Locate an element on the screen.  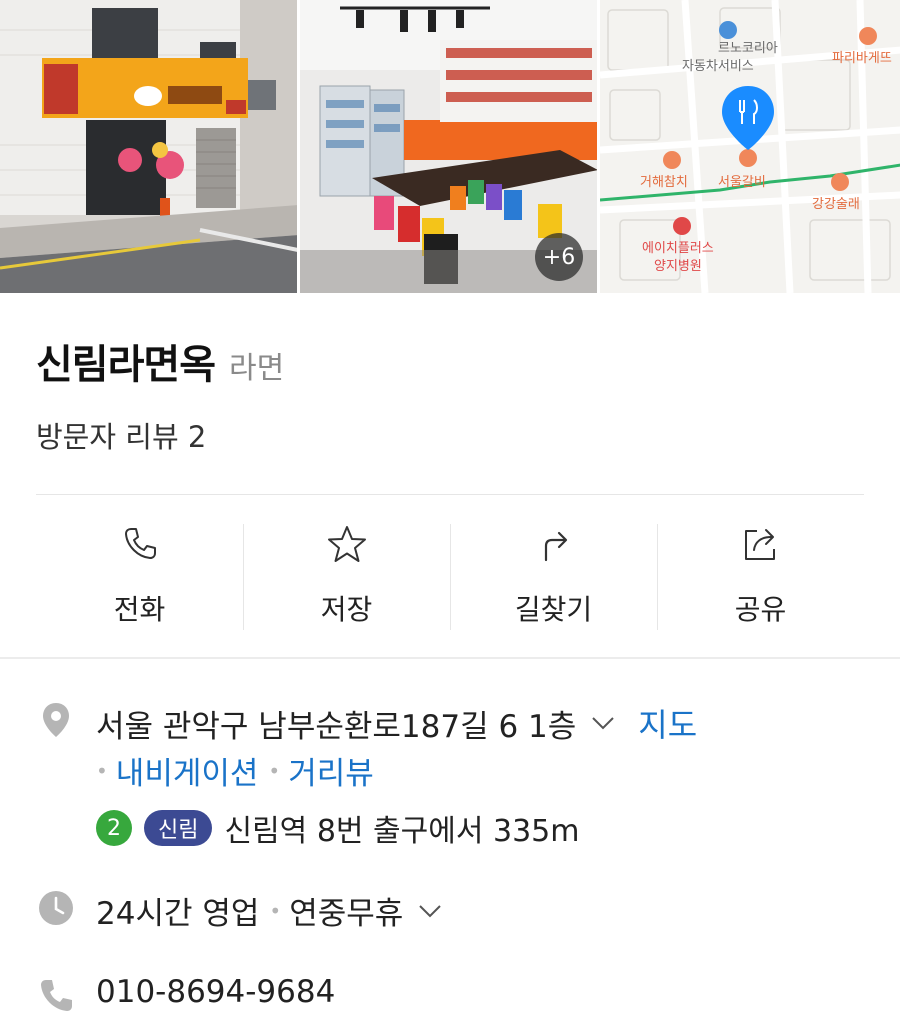
action-bar: 전화 저장 길찾기 공유 is located at coordinates (450, 576).